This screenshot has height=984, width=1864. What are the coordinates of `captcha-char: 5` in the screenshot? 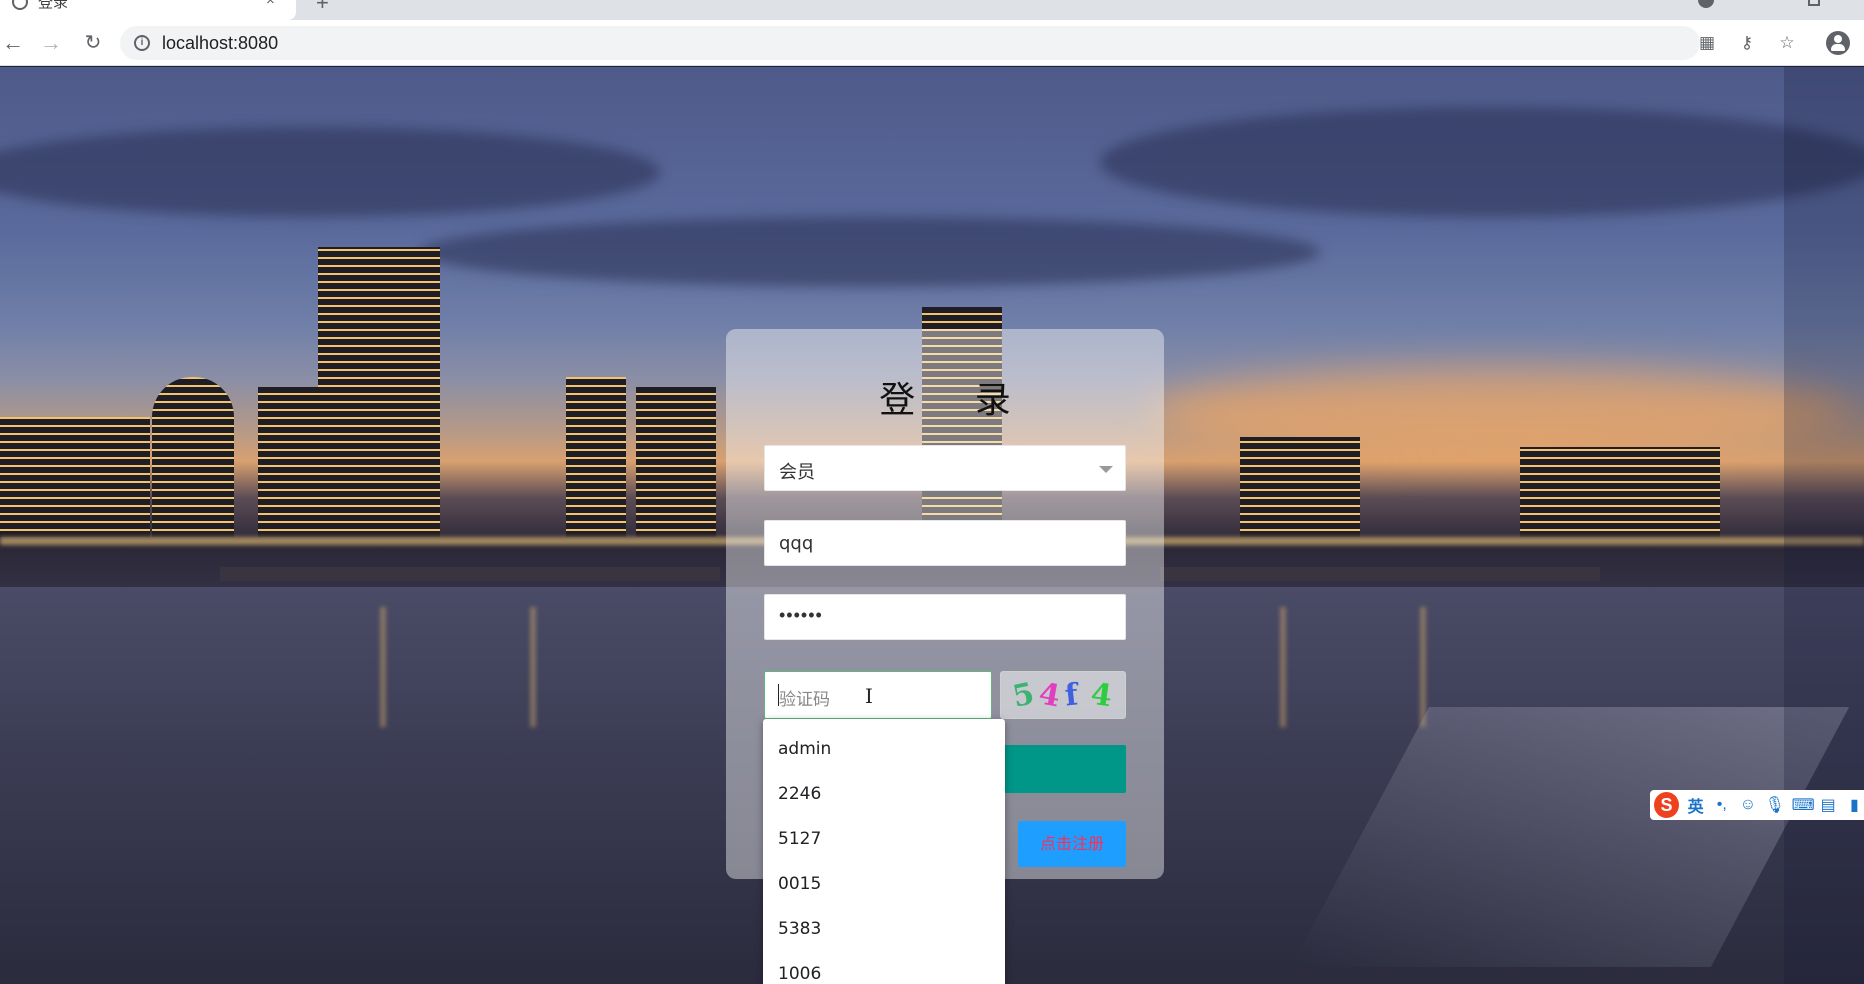 It's located at (1023, 695).